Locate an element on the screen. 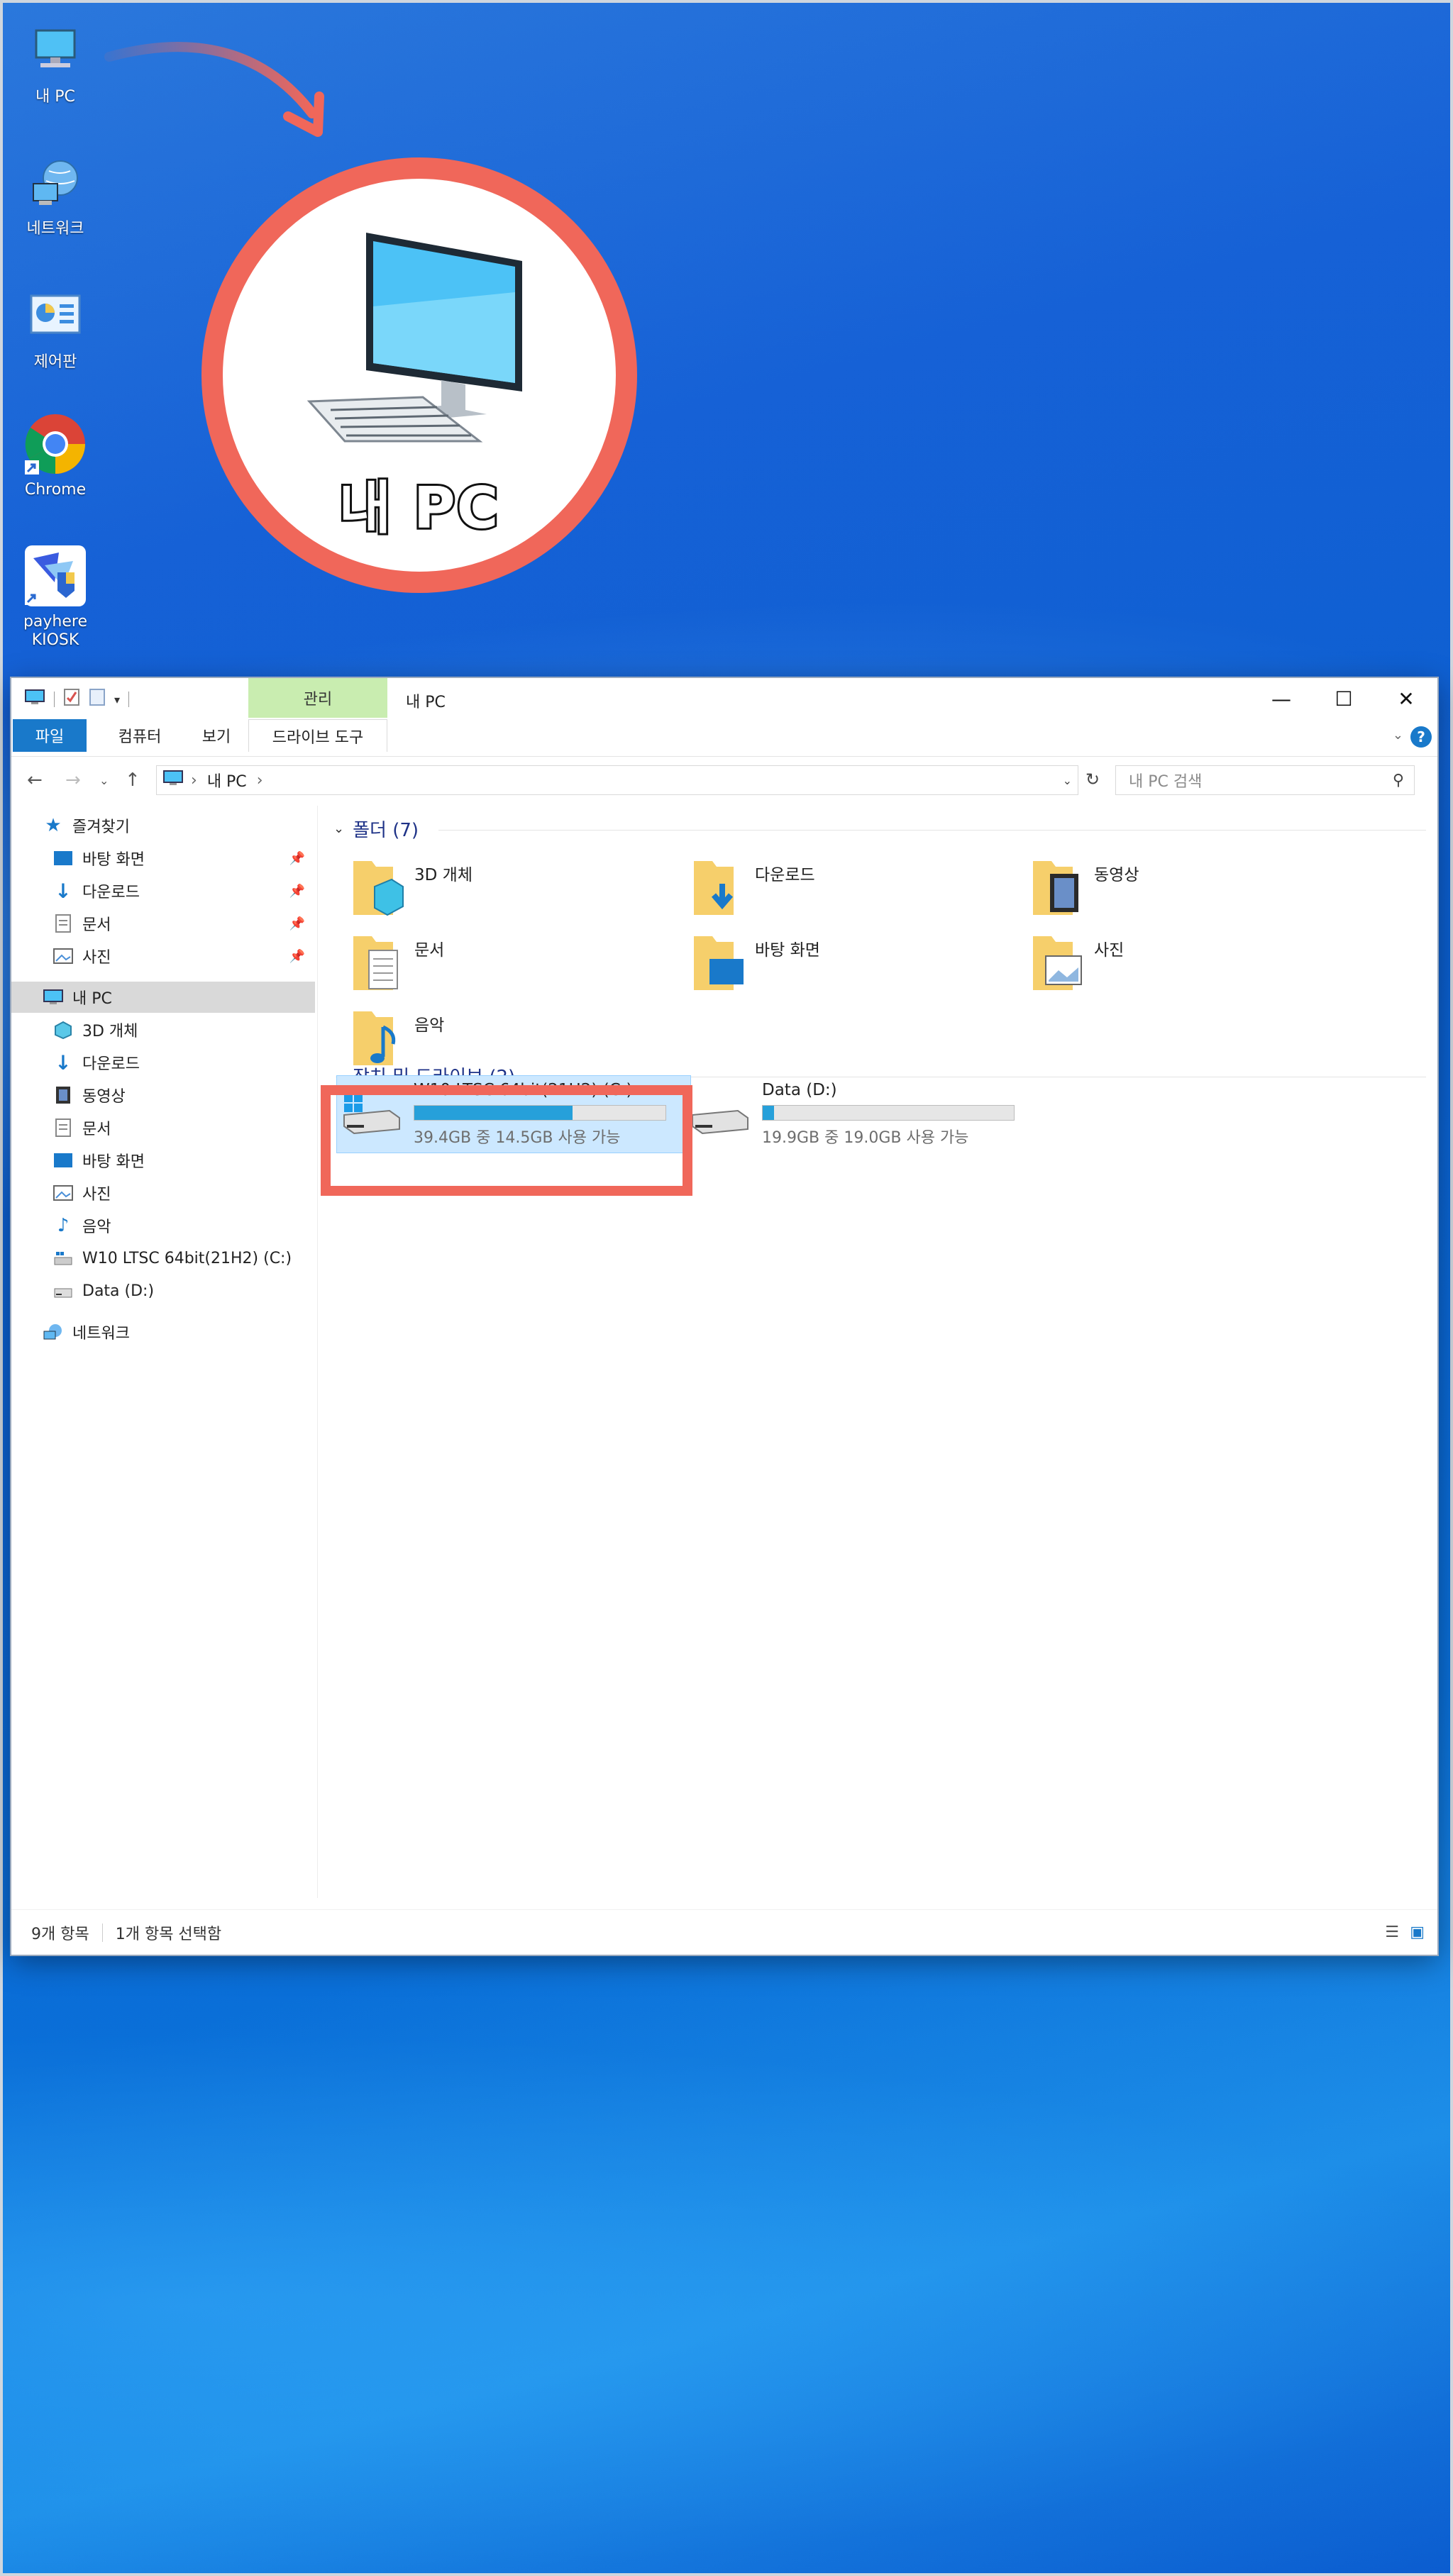  nav-videos: 동영상 is located at coordinates (163, 1095).